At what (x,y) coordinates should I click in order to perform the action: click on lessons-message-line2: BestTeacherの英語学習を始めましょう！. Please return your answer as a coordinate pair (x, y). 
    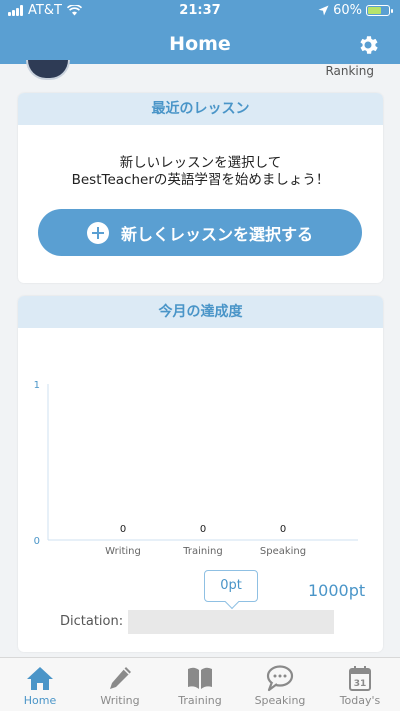
    Looking at the image, I should click on (200, 180).